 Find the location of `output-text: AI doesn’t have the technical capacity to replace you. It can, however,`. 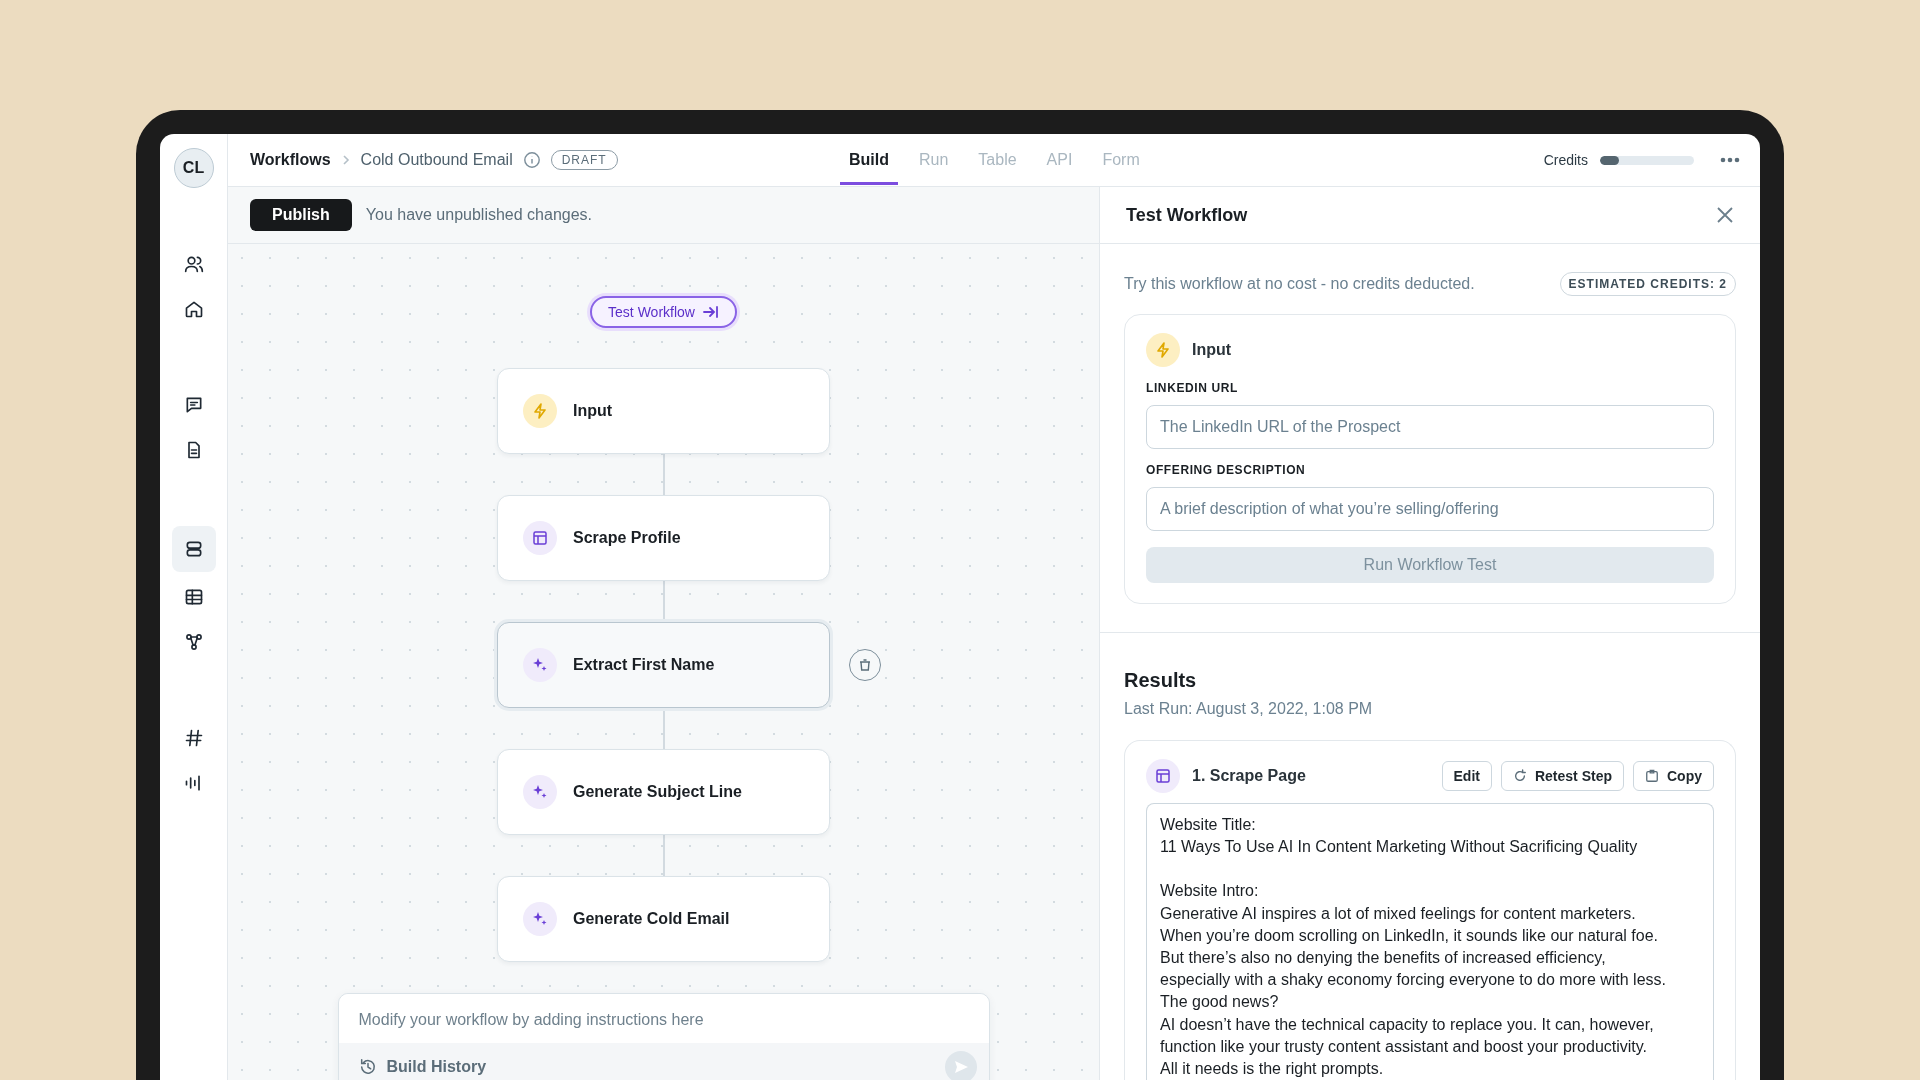

output-text: AI doesn’t have the technical capacity to replace you. It can, however, is located at coordinates (1407, 1024).